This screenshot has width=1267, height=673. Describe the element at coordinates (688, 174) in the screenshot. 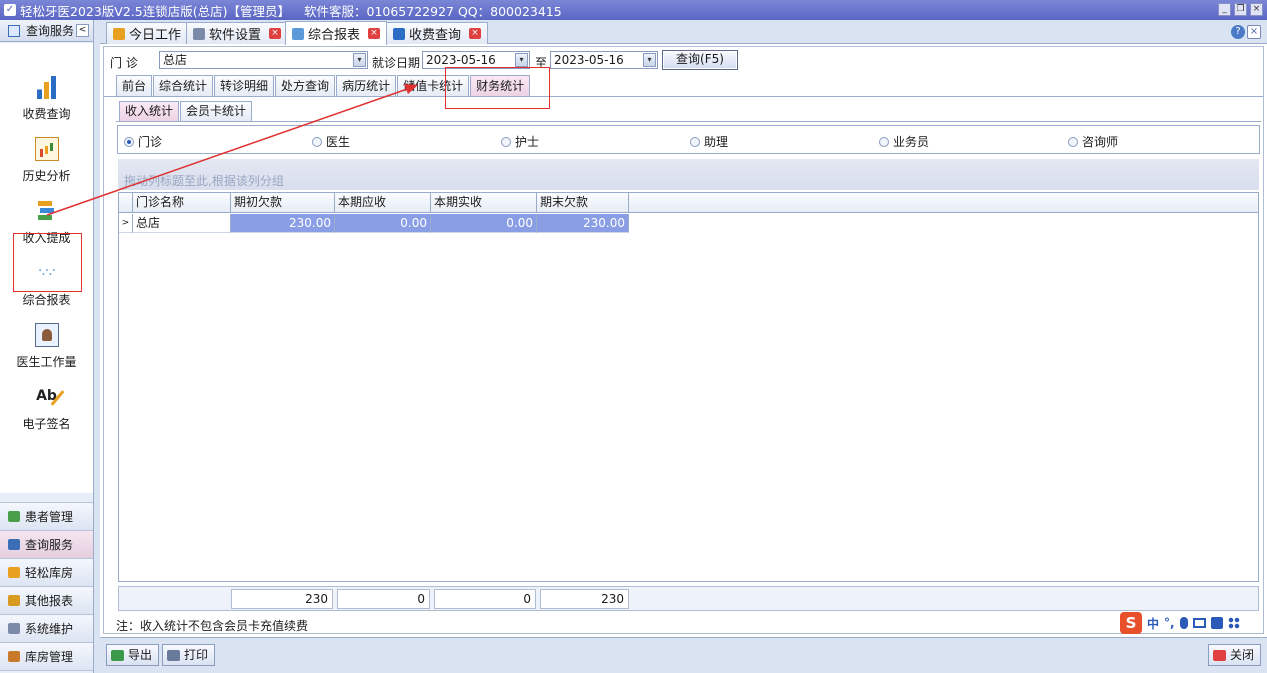

I see `group-panel: 拖动列标题至此,根据该列分组` at that location.